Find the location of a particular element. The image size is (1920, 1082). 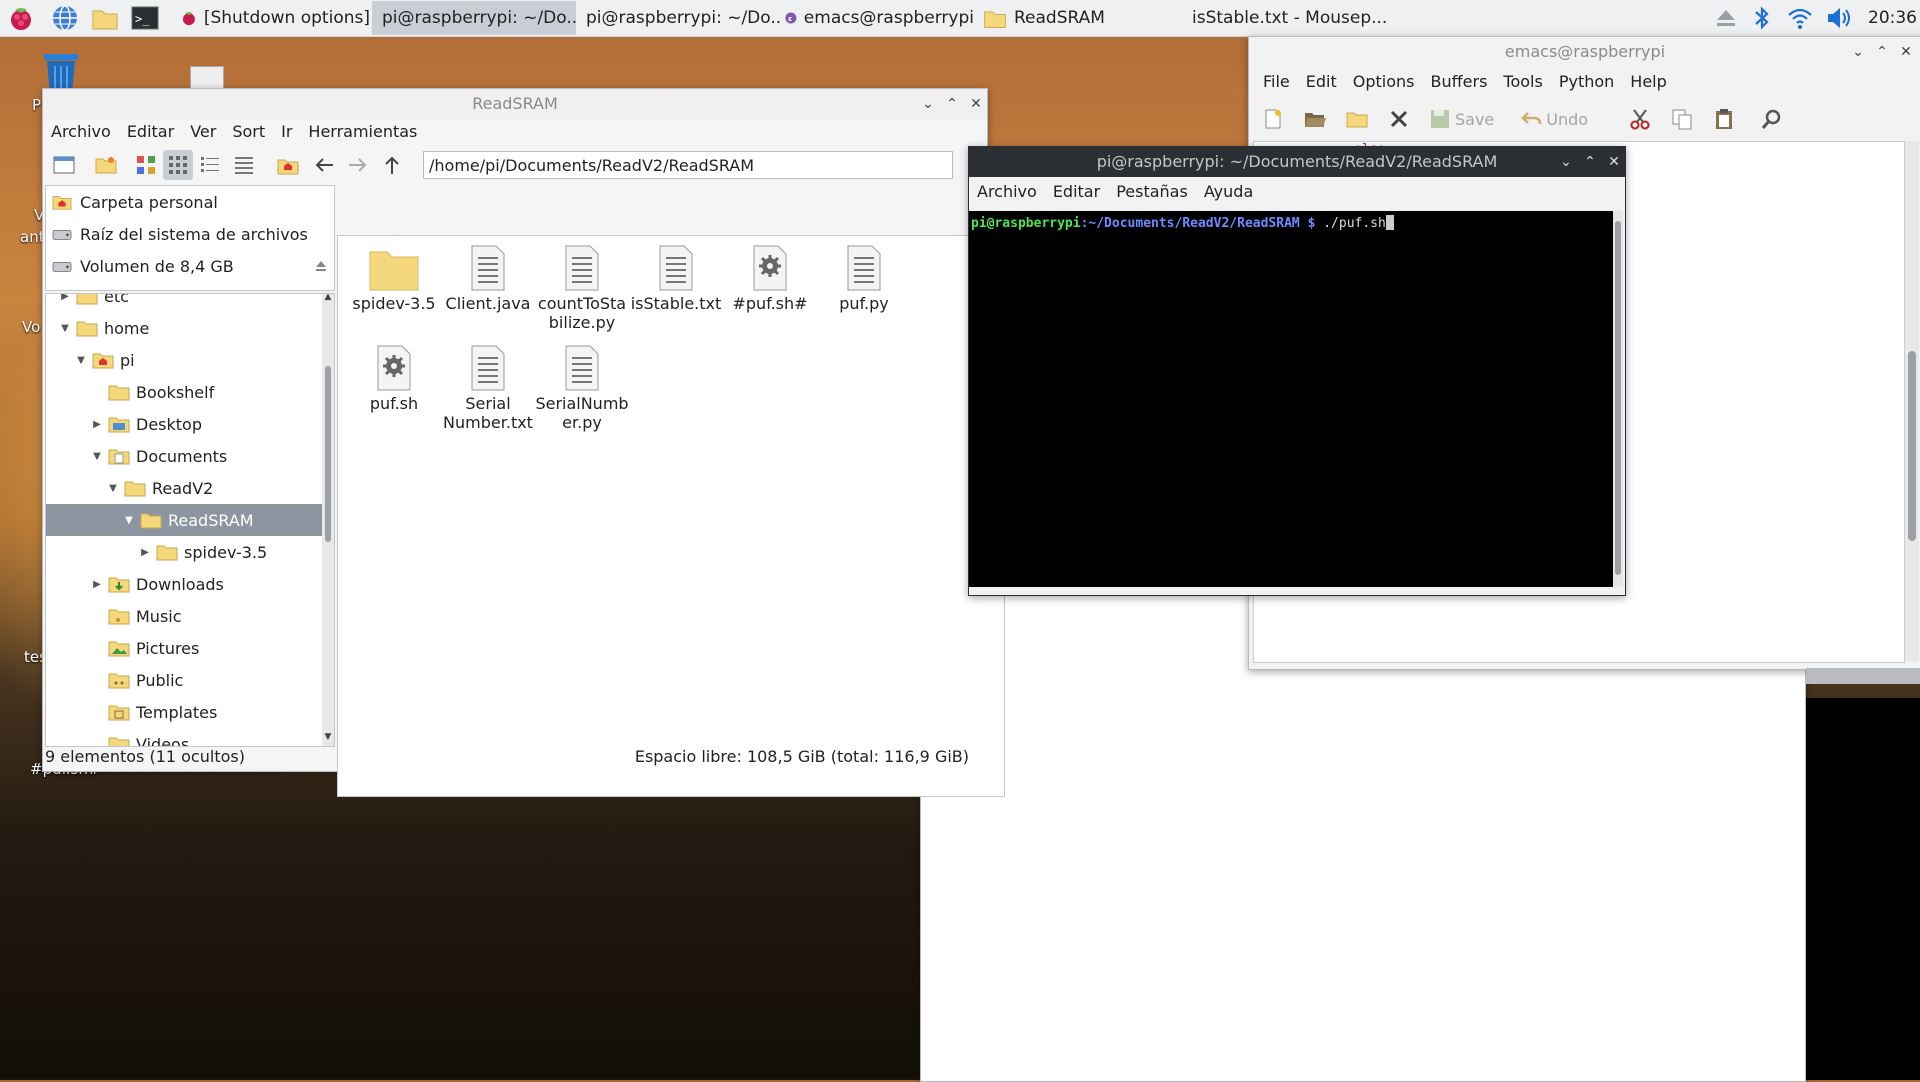

save-button: Save is located at coordinates (1461, 119).